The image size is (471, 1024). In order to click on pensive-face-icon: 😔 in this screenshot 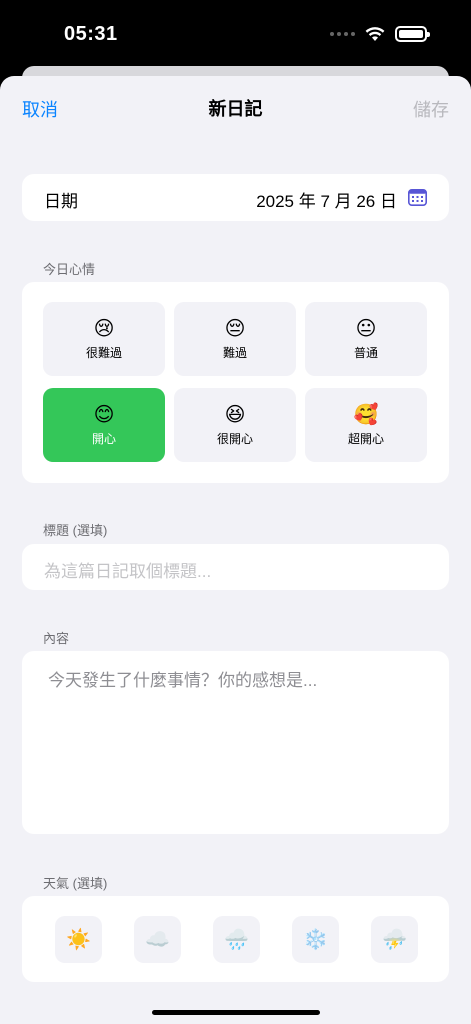, I will do `click(235, 329)`.